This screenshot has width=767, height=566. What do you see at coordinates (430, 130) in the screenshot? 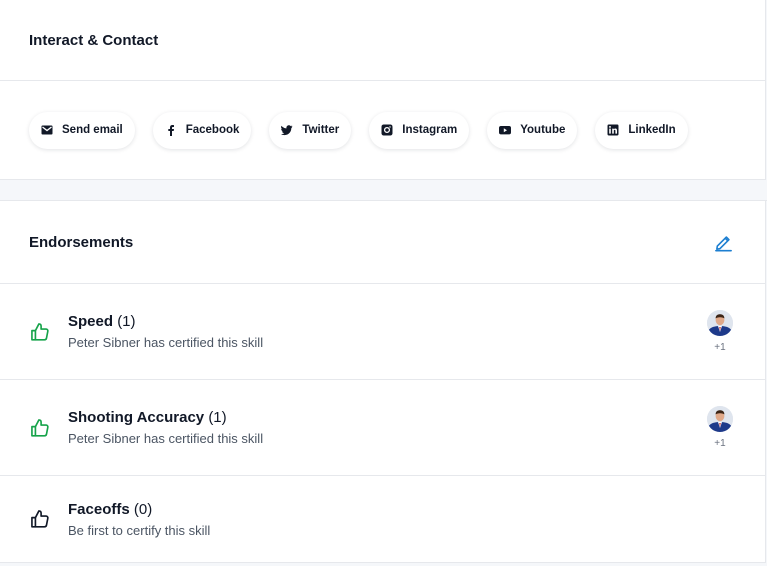
I see `instagram-label: Instagram` at bounding box center [430, 130].